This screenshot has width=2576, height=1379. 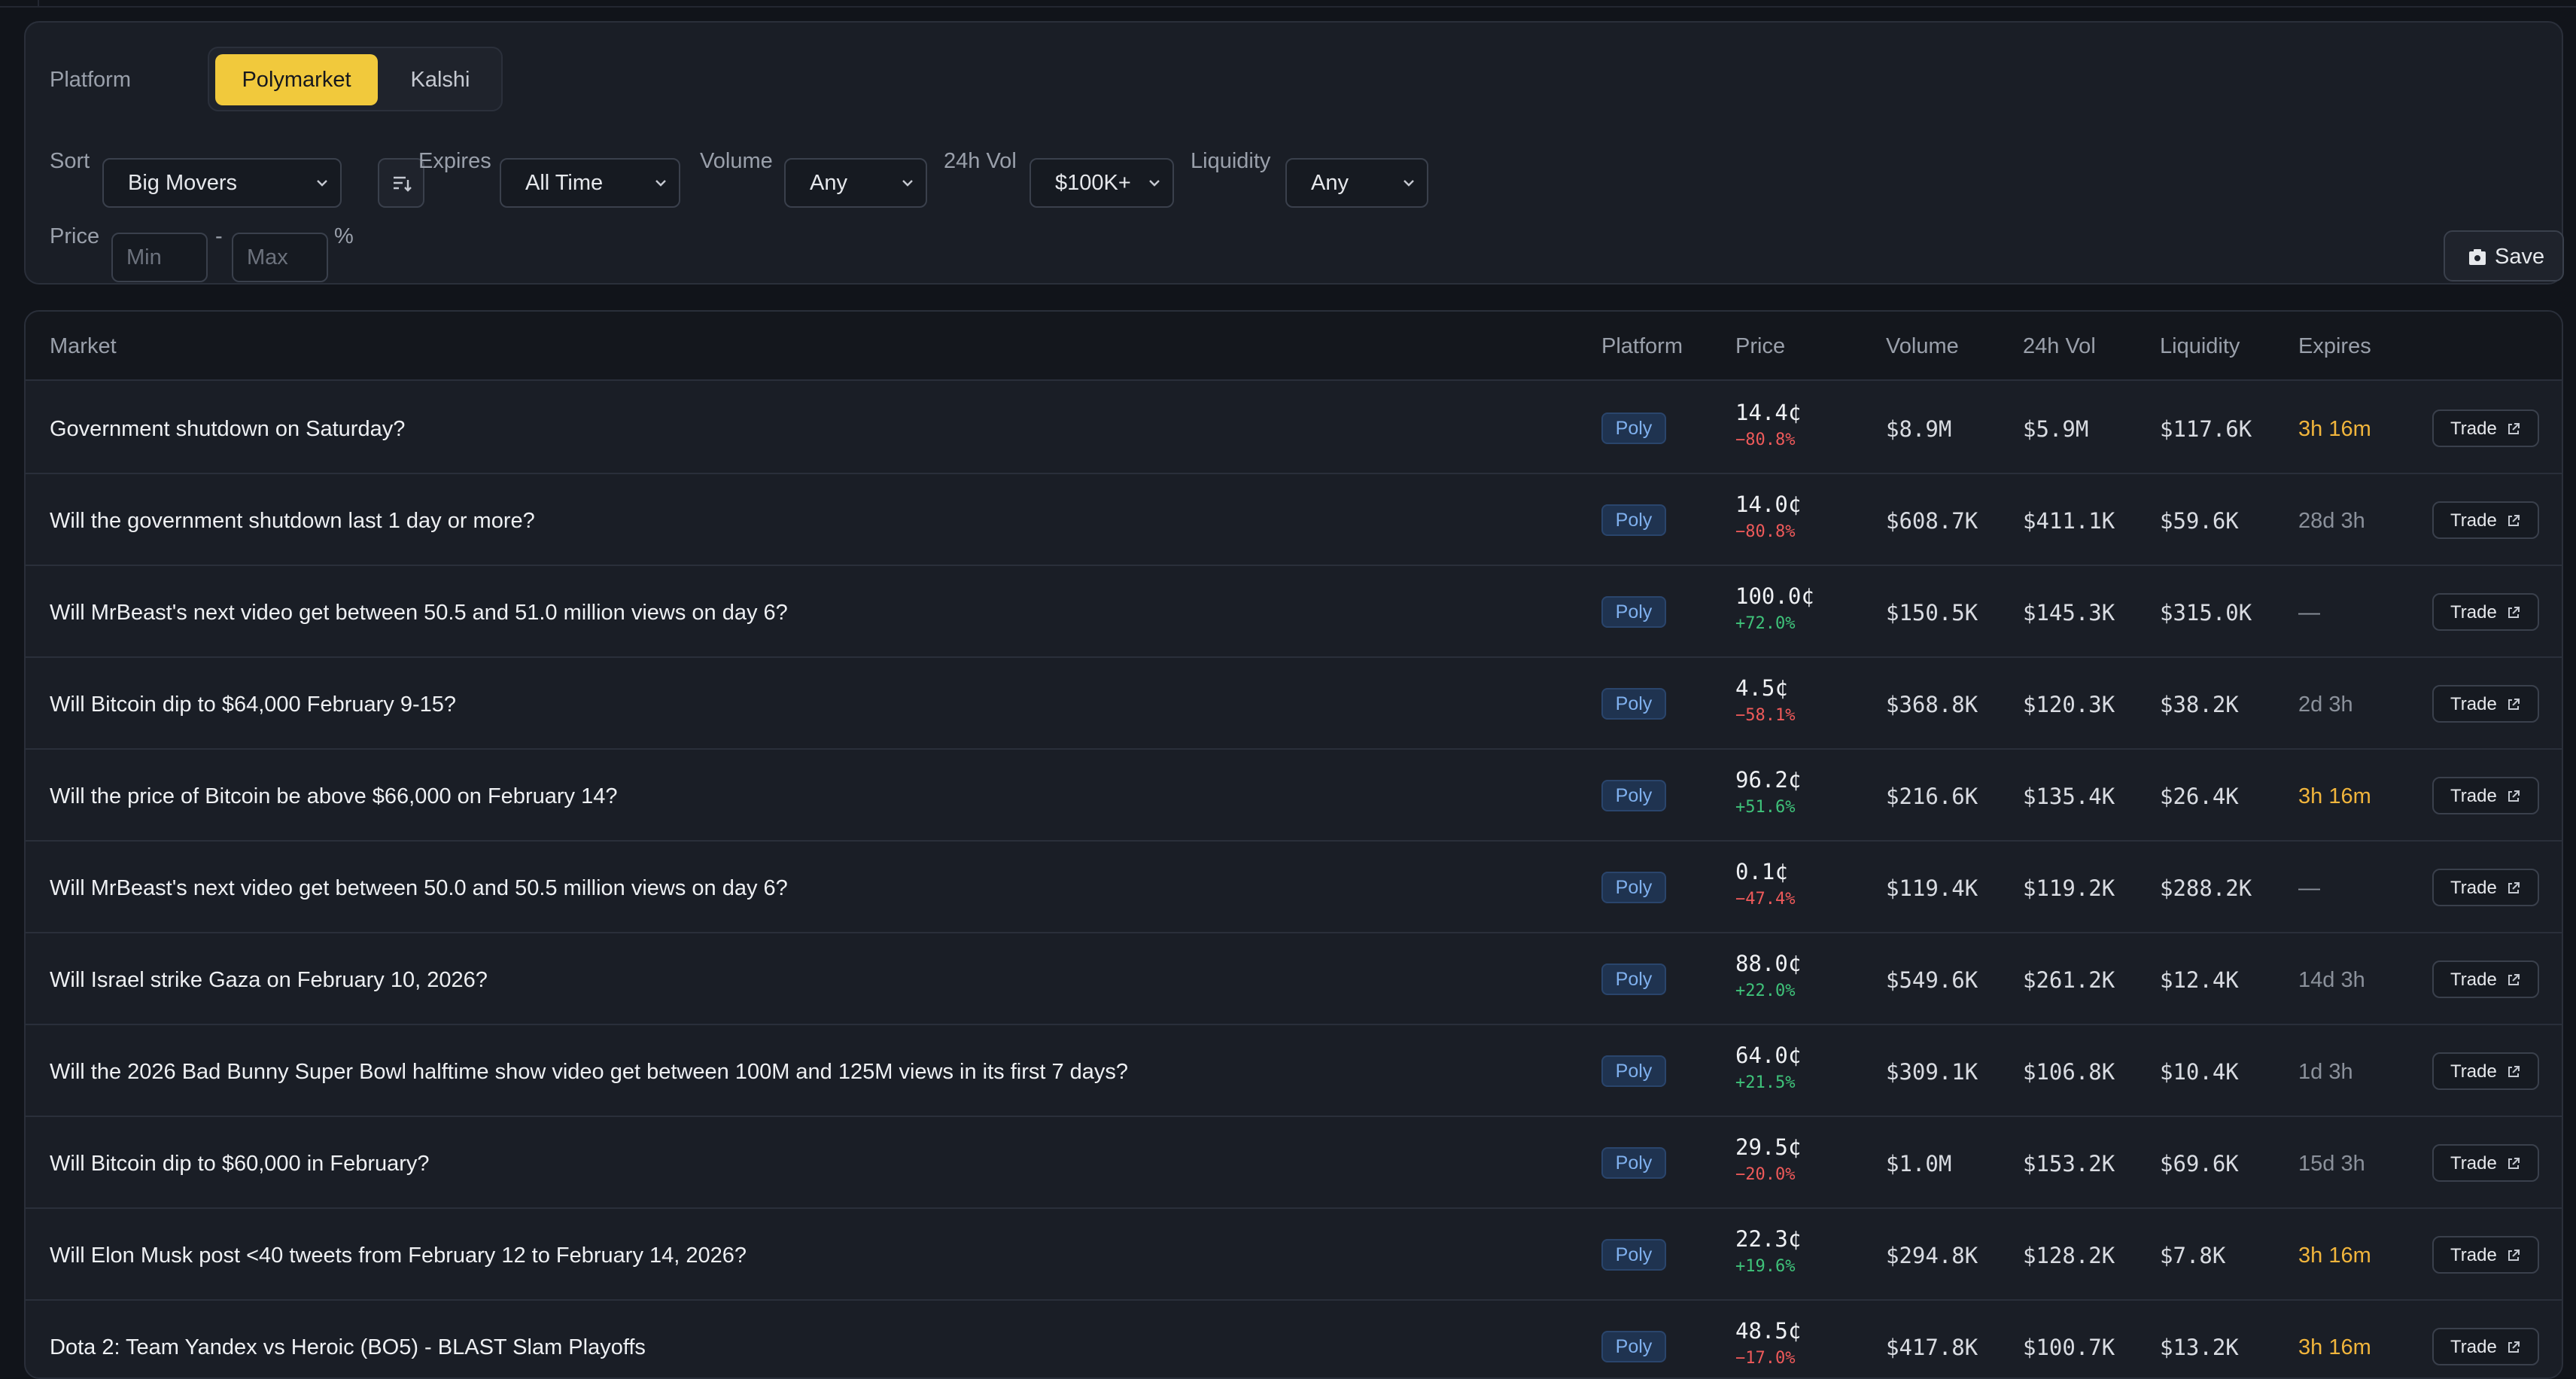 What do you see at coordinates (1922, 347) in the screenshot?
I see `column-header-volume: Volume` at bounding box center [1922, 347].